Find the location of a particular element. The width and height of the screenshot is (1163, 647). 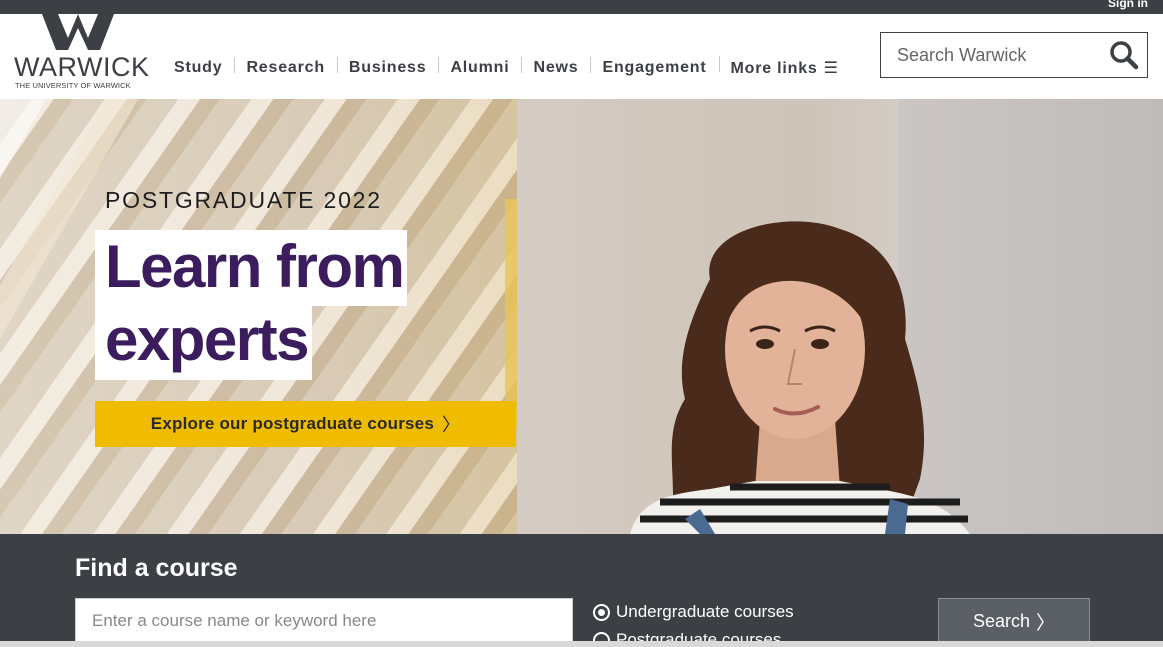

undergraduate-label: Undergraduate courses is located at coordinates (705, 611).